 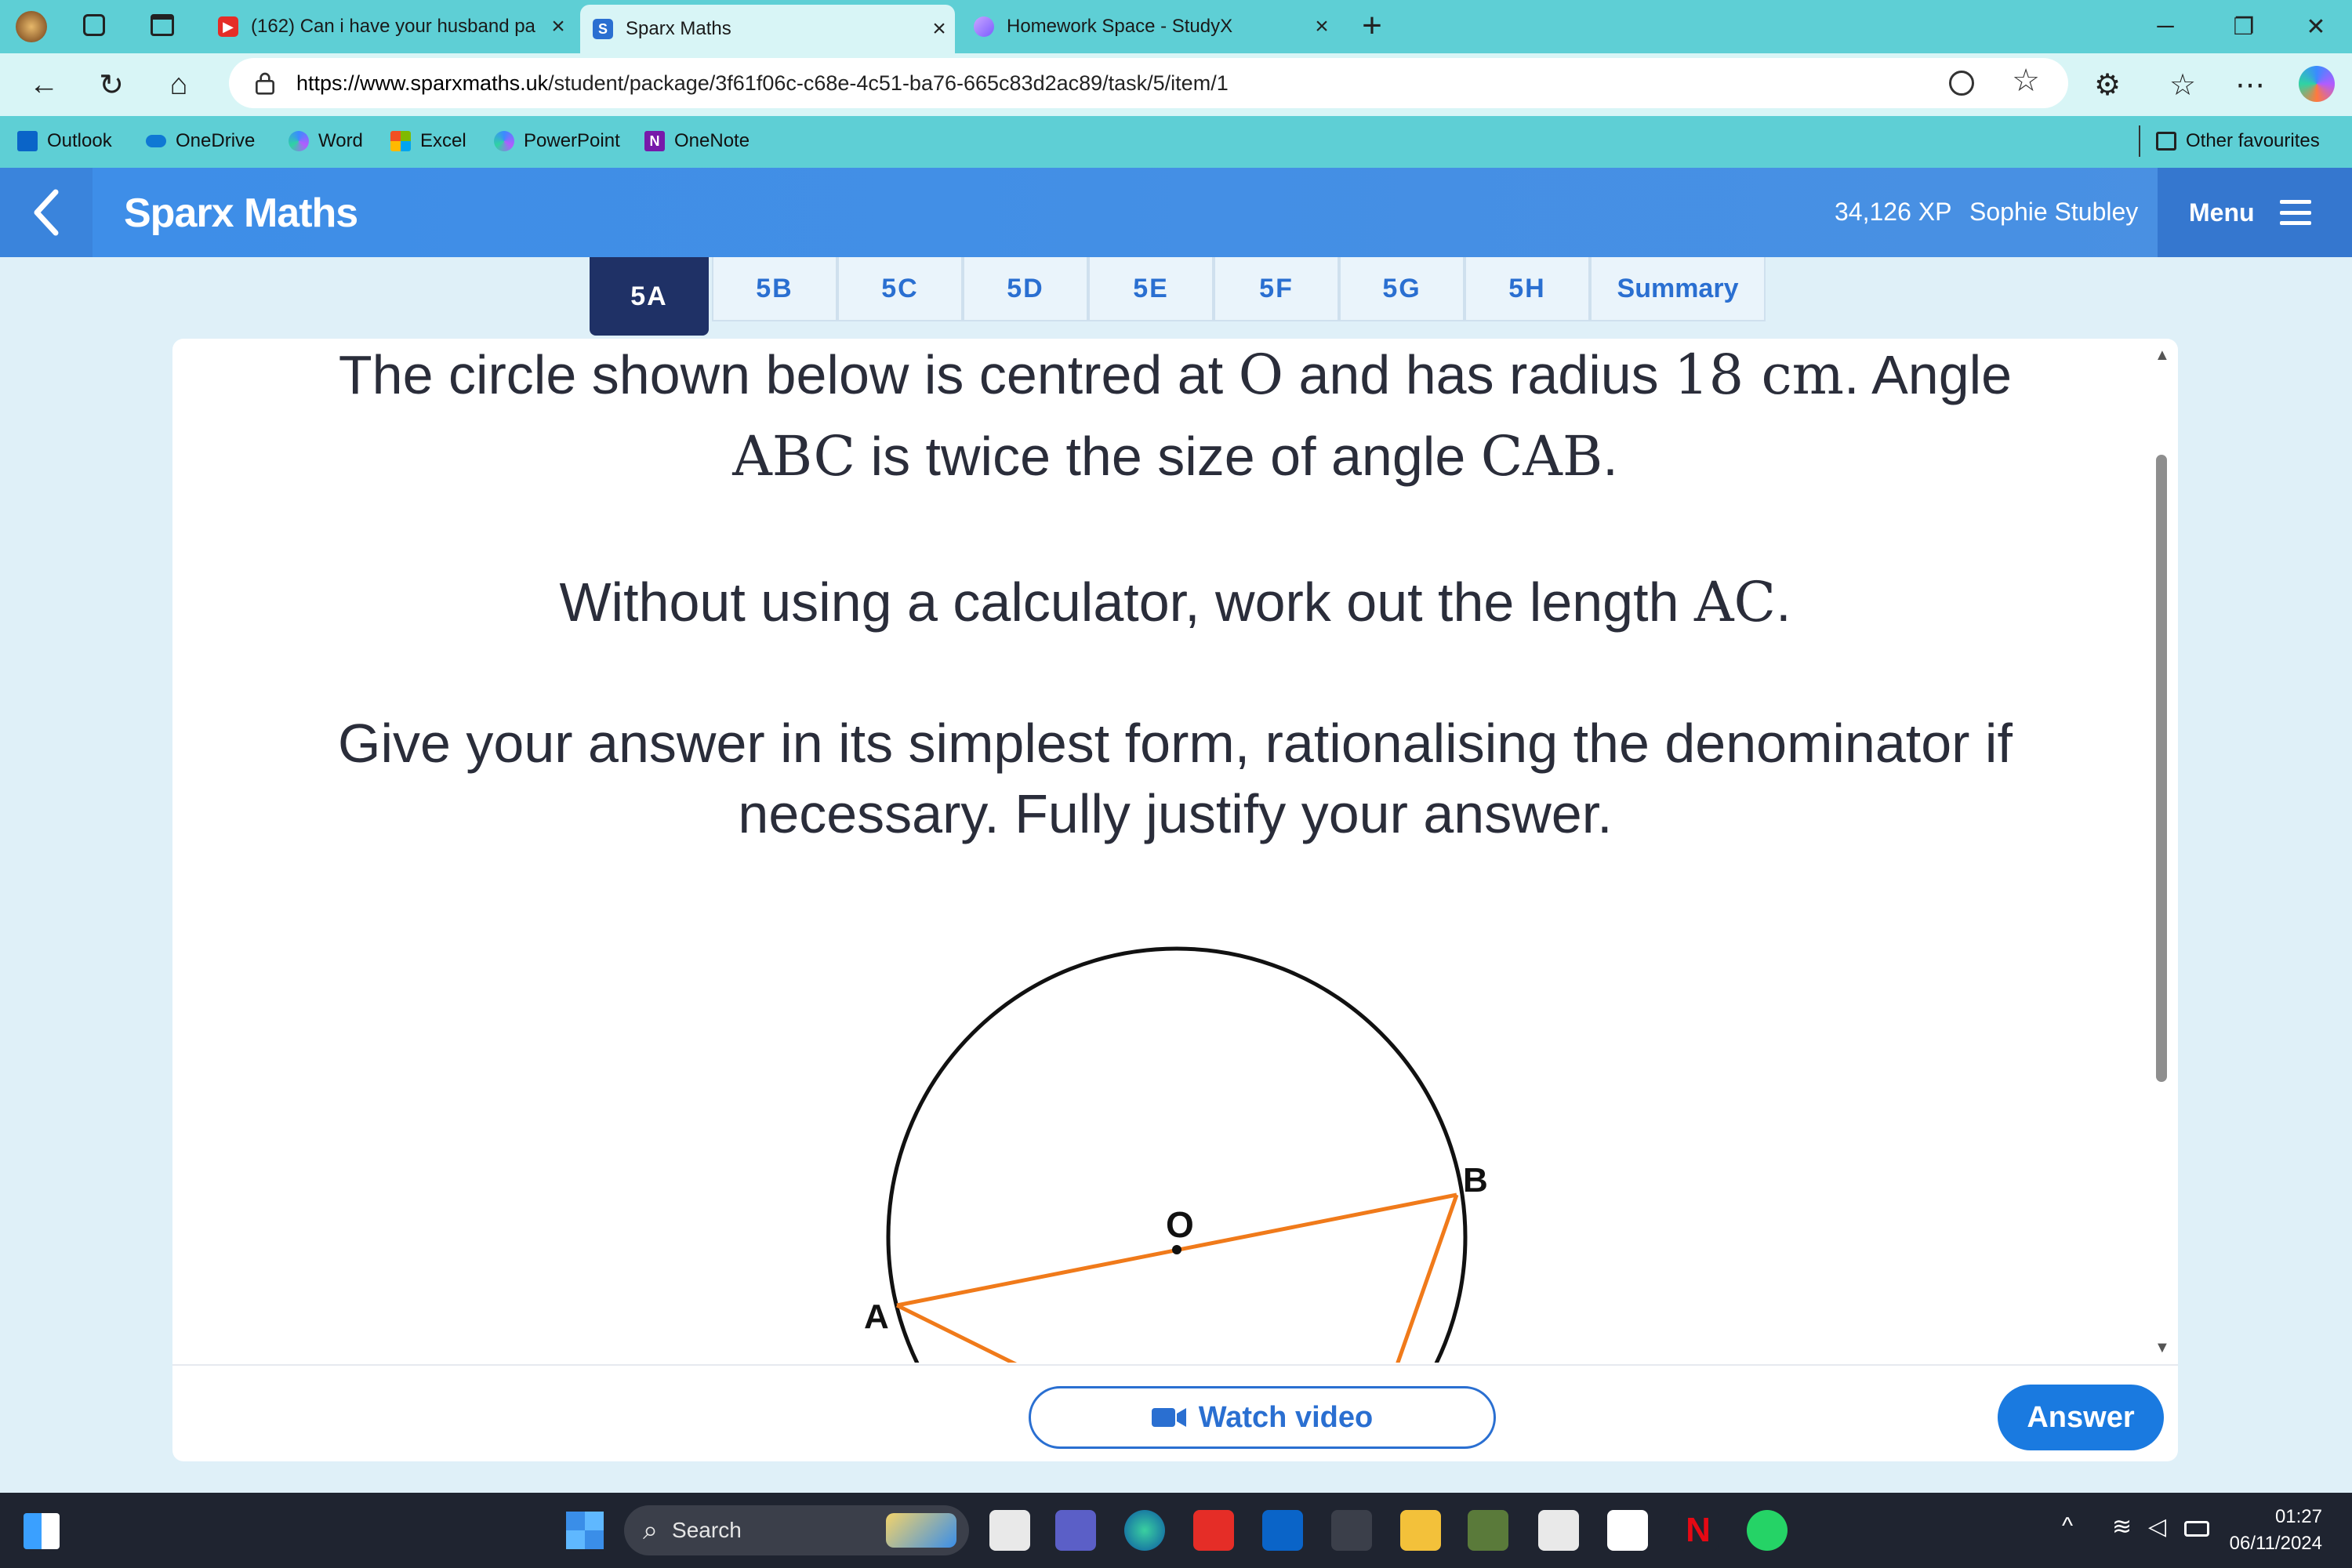 What do you see at coordinates (1025, 289) in the screenshot?
I see `tab-5d: 5D` at bounding box center [1025, 289].